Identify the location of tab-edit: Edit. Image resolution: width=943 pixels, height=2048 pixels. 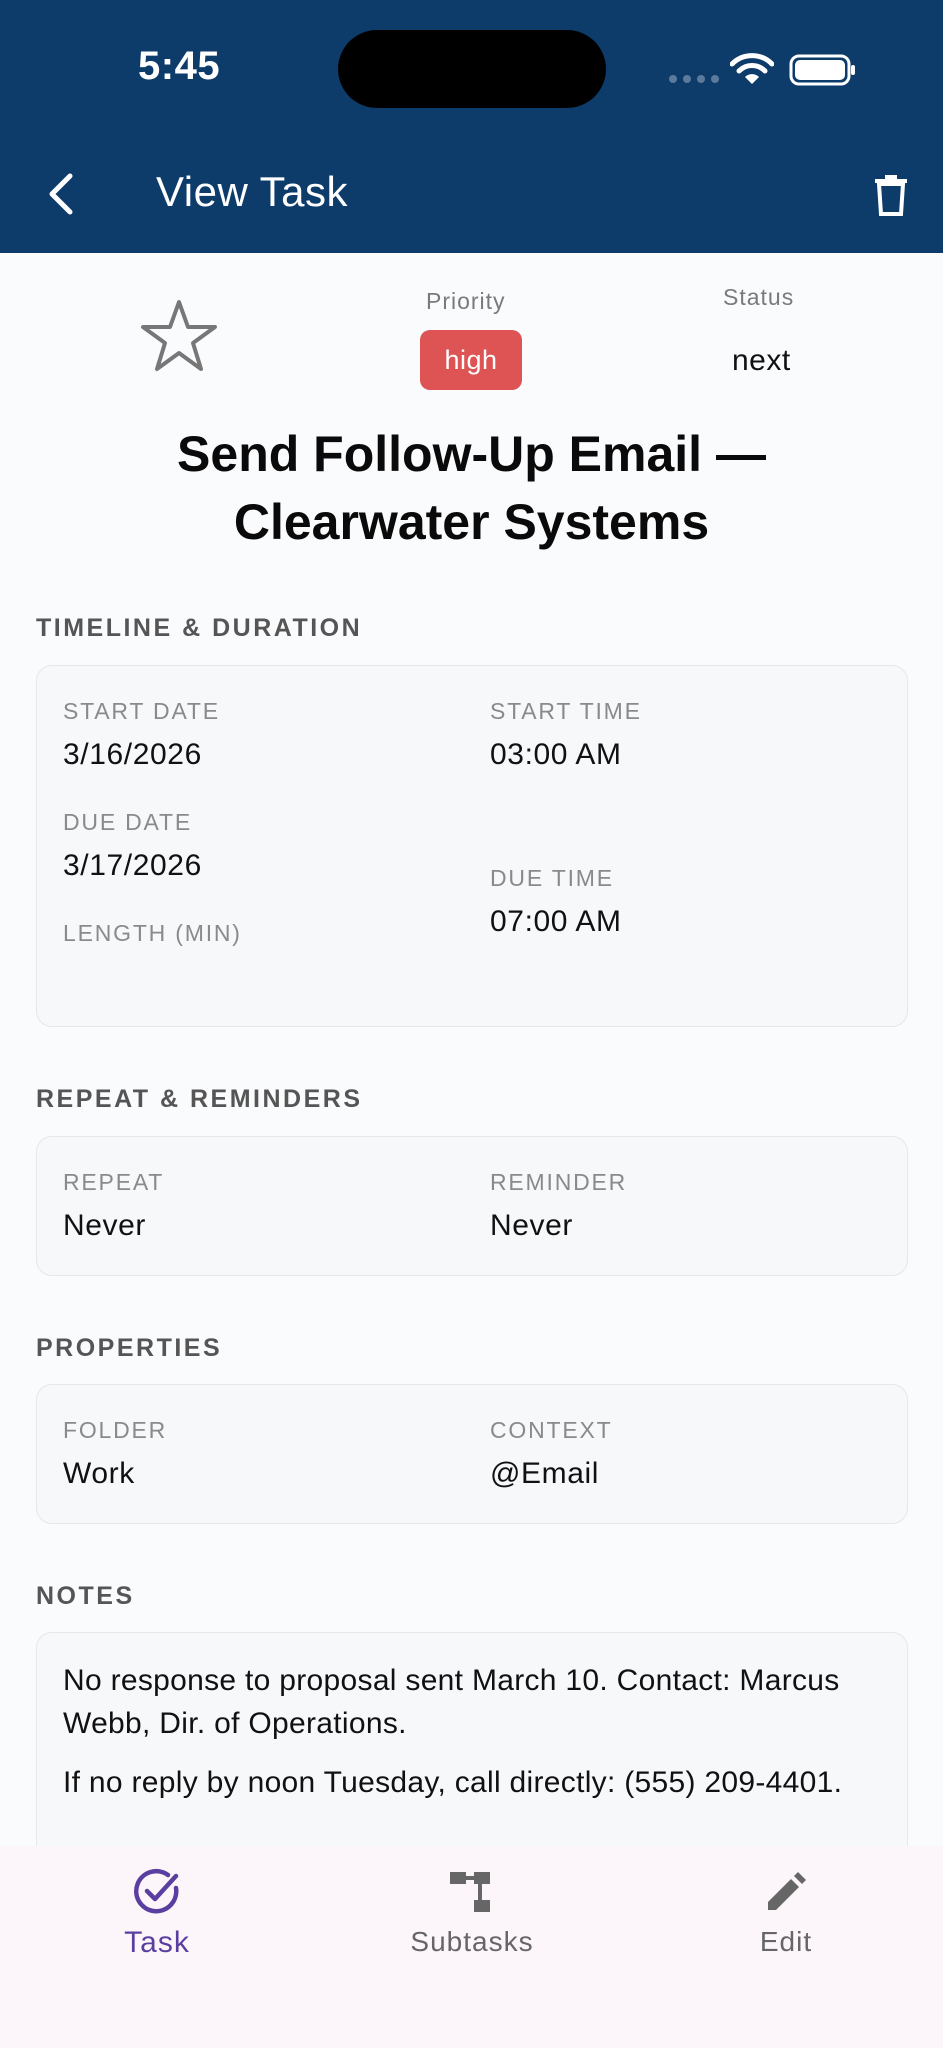
(786, 1912).